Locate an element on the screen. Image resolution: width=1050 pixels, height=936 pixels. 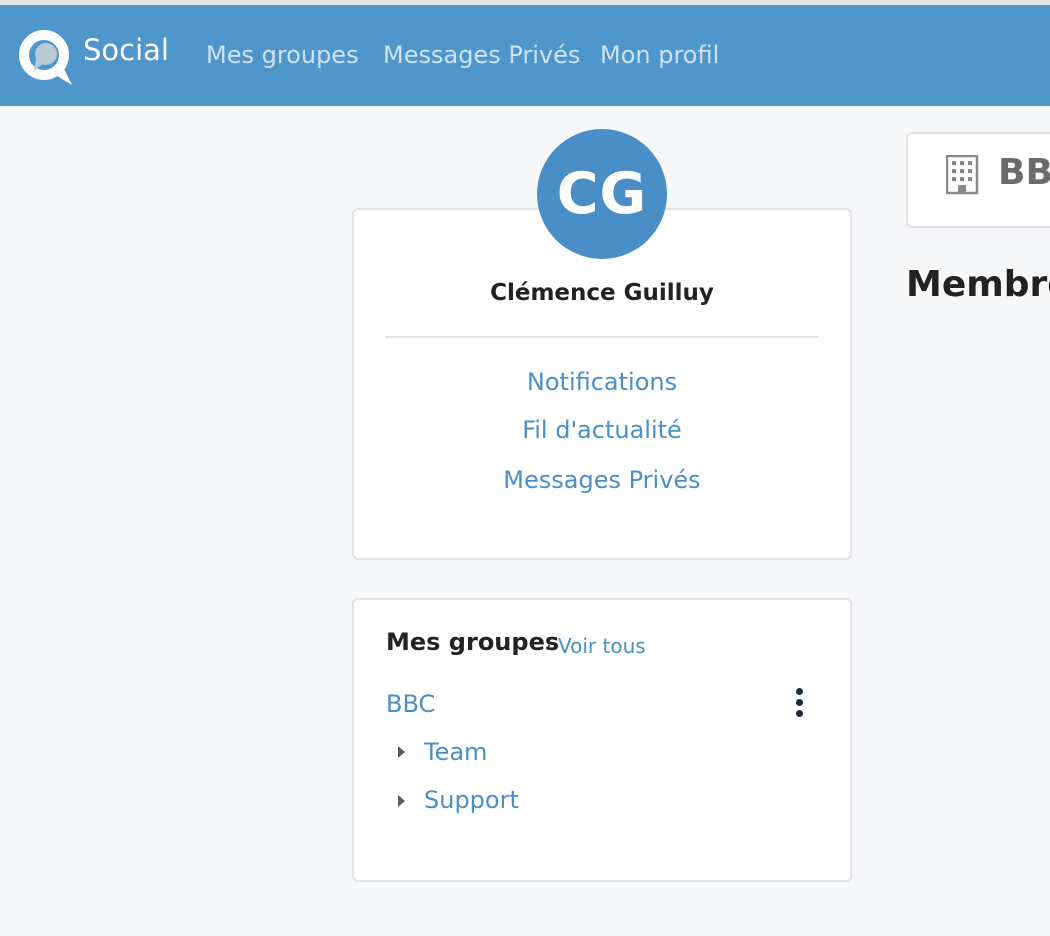
subgroup-link-team: Team is located at coordinates (455, 752).